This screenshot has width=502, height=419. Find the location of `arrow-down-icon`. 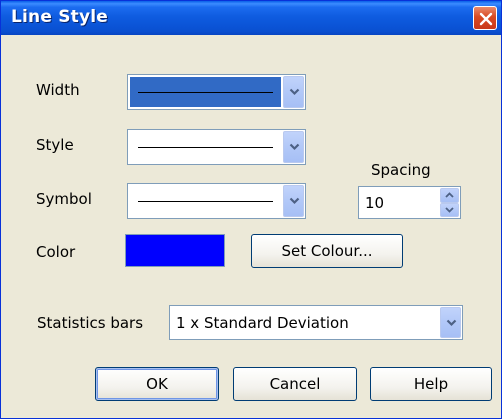

arrow-down-icon is located at coordinates (449, 210).